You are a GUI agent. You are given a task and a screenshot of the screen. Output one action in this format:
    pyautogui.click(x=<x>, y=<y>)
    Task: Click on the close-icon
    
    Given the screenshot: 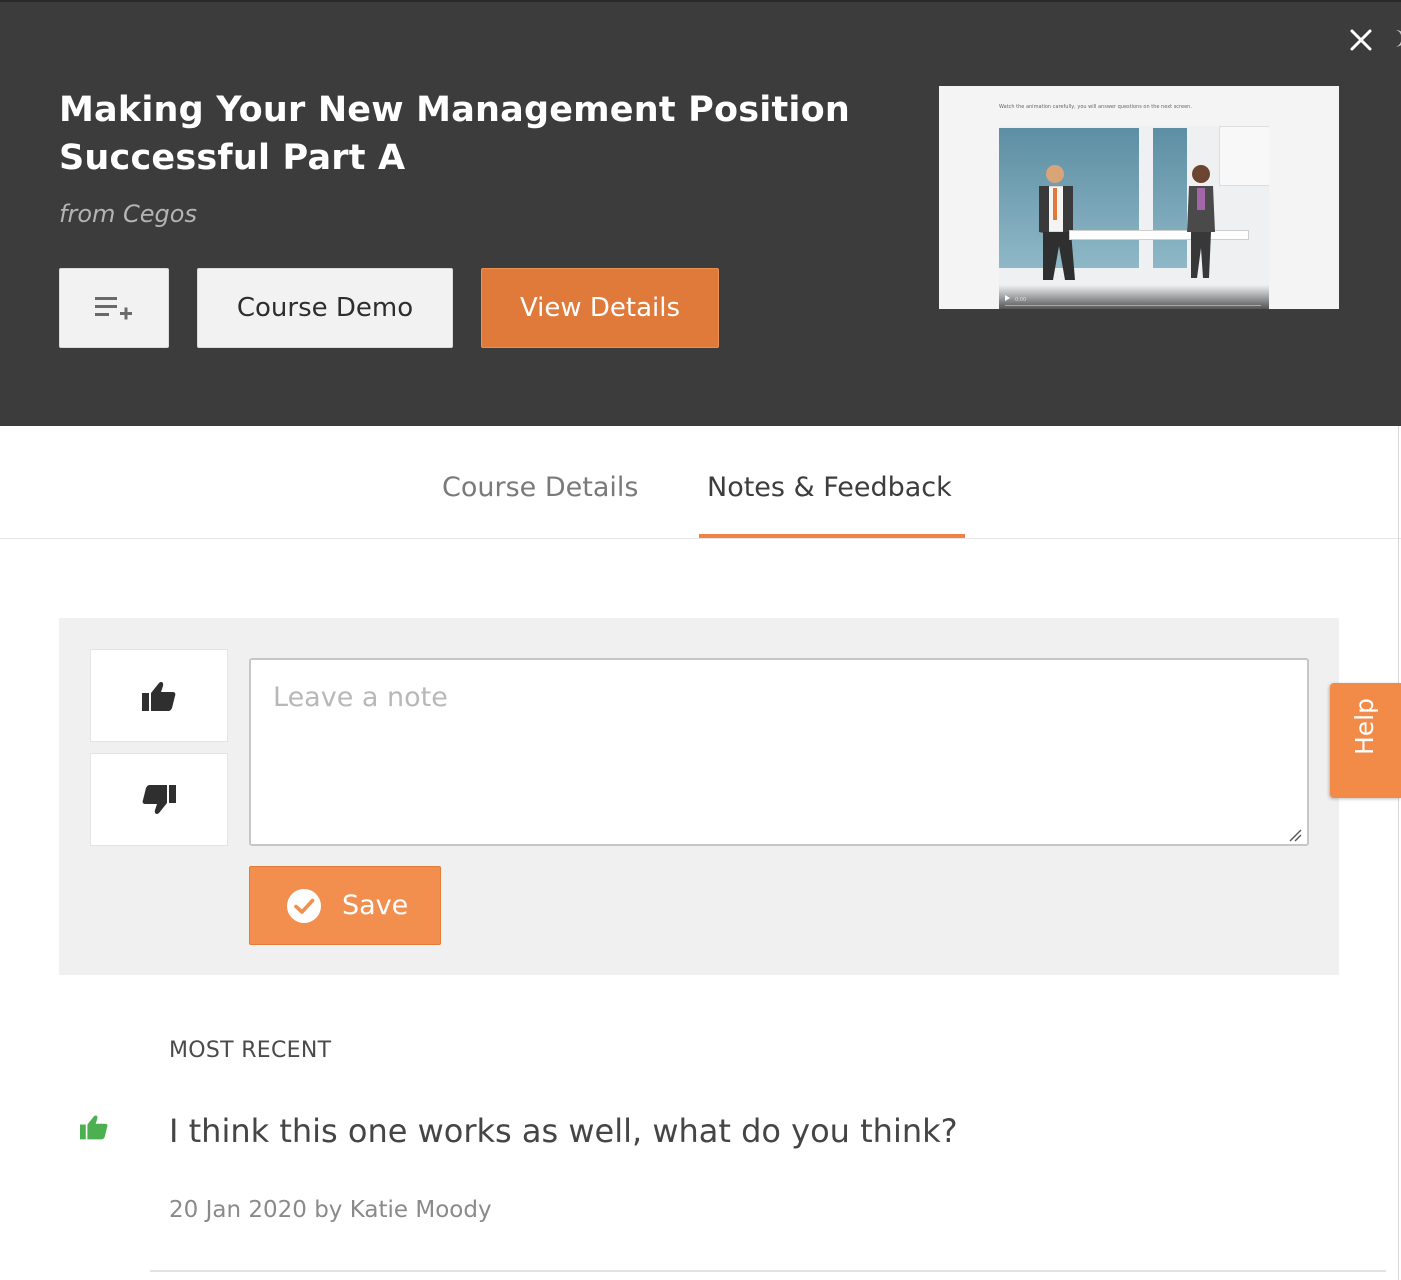 What is the action you would take?
    pyautogui.click(x=1361, y=40)
    